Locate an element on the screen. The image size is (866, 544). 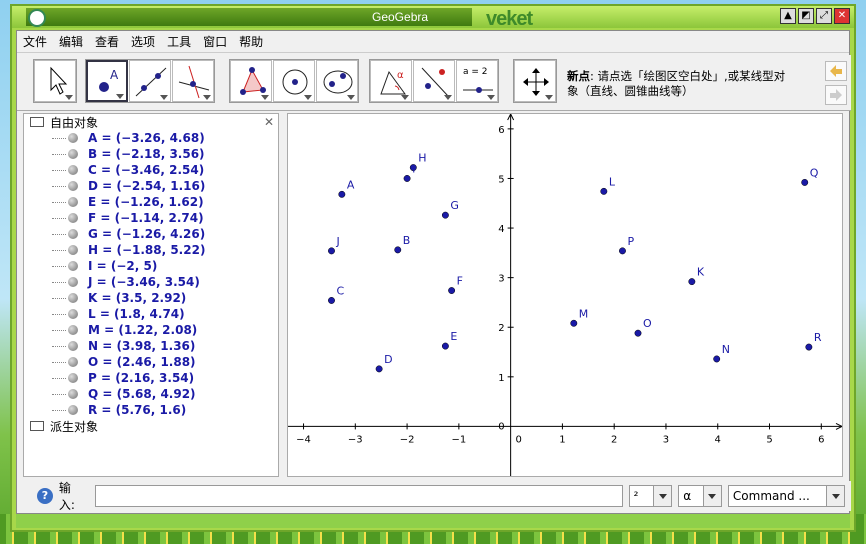
algebra-point-row: F = (−1.14, 2.74) is located at coordinates (151, 218).